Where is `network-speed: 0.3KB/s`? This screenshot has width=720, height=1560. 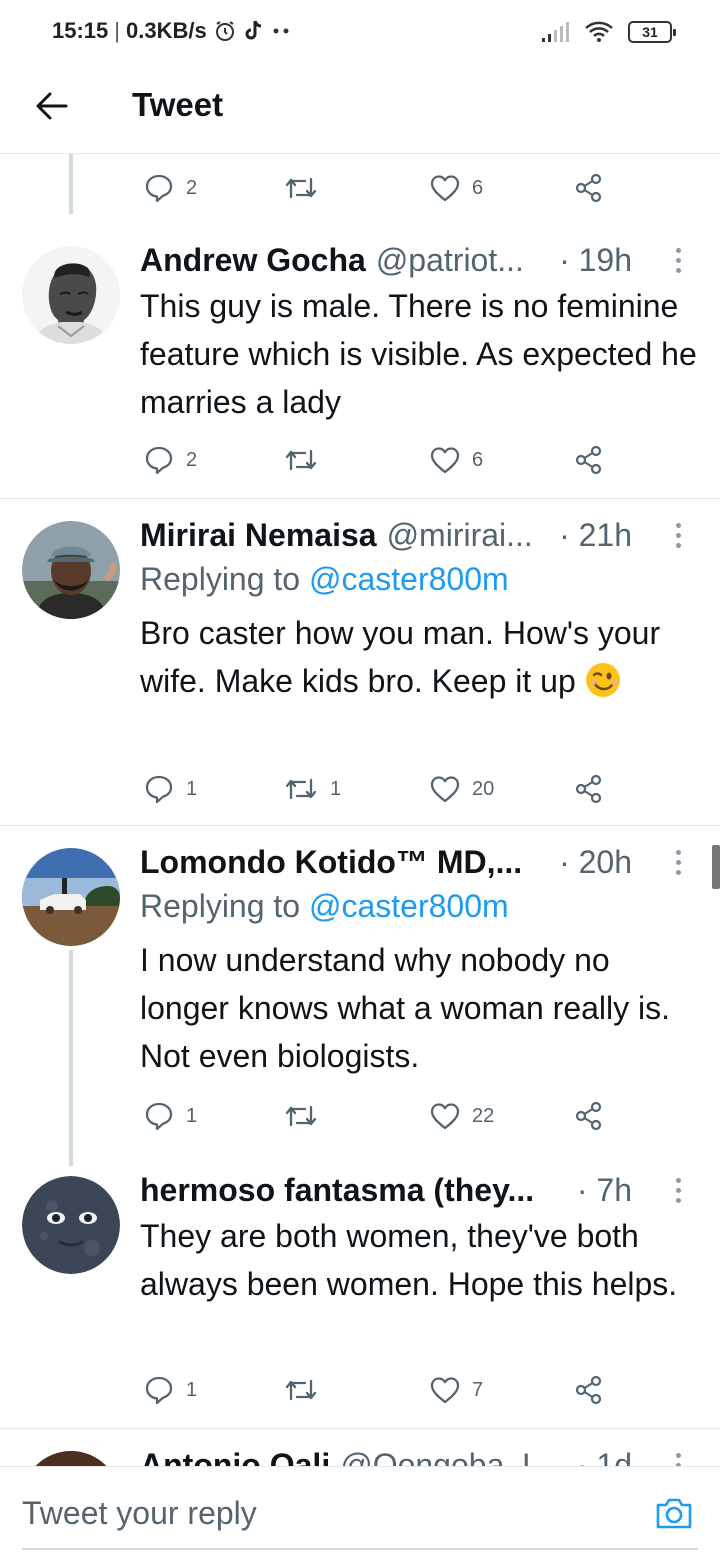 network-speed: 0.3KB/s is located at coordinates (166, 30).